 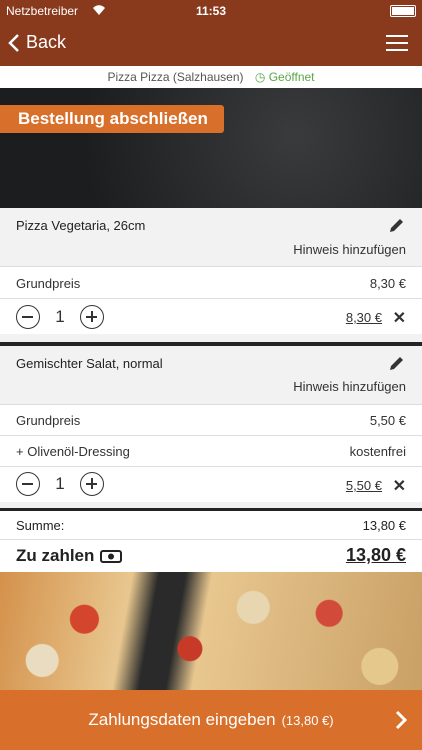 What do you see at coordinates (13, 42) in the screenshot?
I see `chevron-left-icon` at bounding box center [13, 42].